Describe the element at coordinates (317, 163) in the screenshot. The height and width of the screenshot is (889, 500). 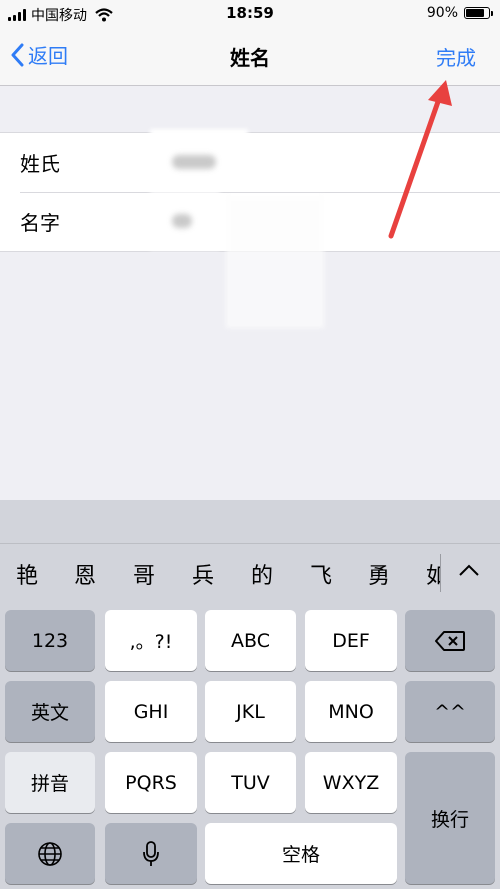
I see `last-name-field` at that location.